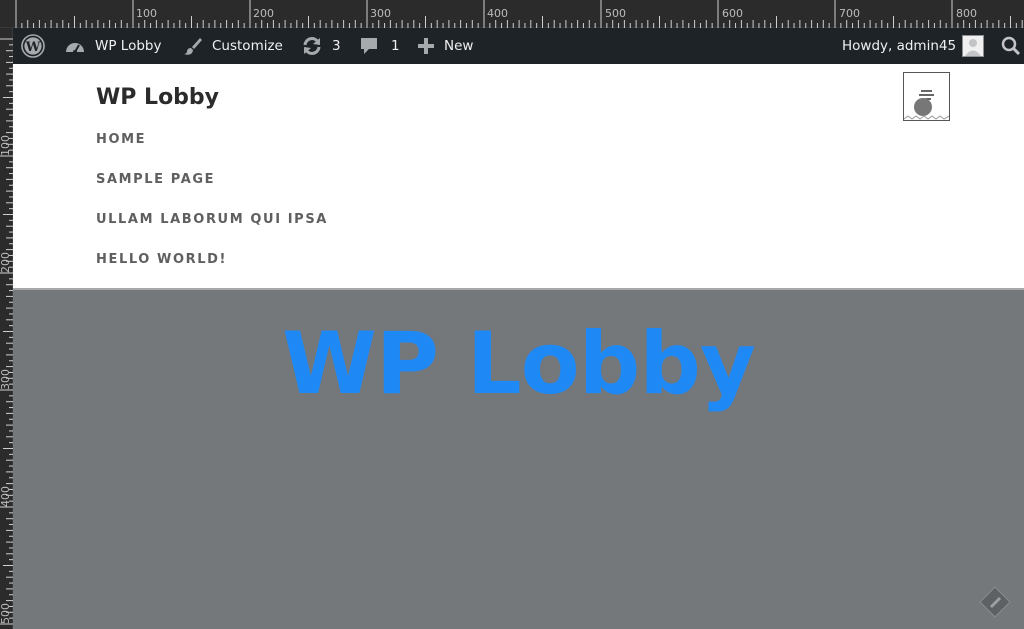  What do you see at coordinates (732, 13) in the screenshot?
I see `ruler-label: 600` at bounding box center [732, 13].